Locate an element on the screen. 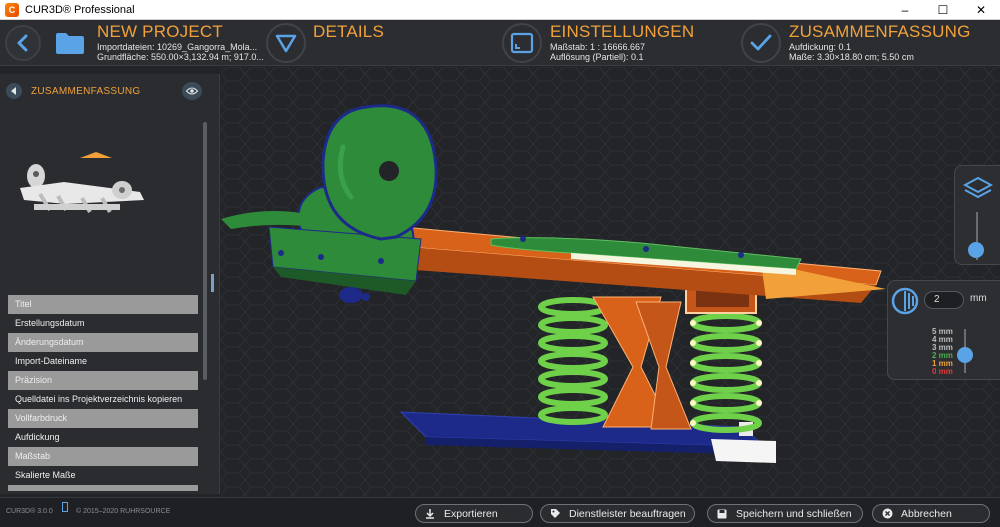 This screenshot has height=527, width=1000. thickness-panel: 2 mm 5 mm 4 mm 3 mm 2 mm 1 mm 0 mm is located at coordinates (943, 330).